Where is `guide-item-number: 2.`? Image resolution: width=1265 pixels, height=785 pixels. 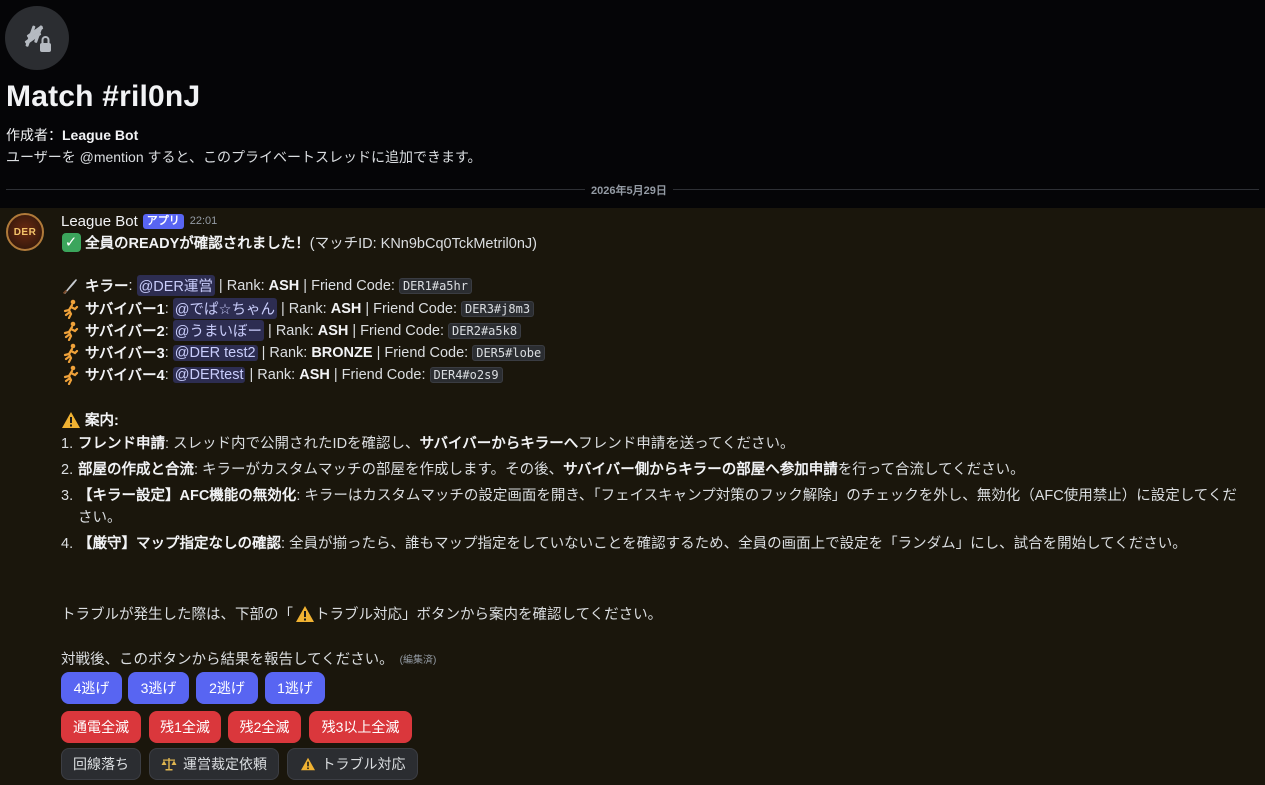
guide-item-number: 2. is located at coordinates (67, 470).